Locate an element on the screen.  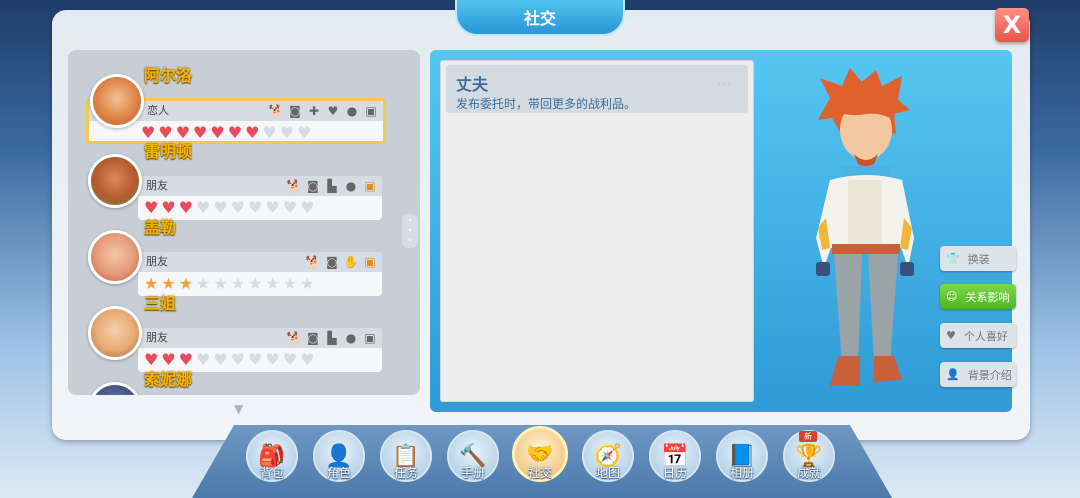
more-icon: ··· is located at coordinates (724, 84).